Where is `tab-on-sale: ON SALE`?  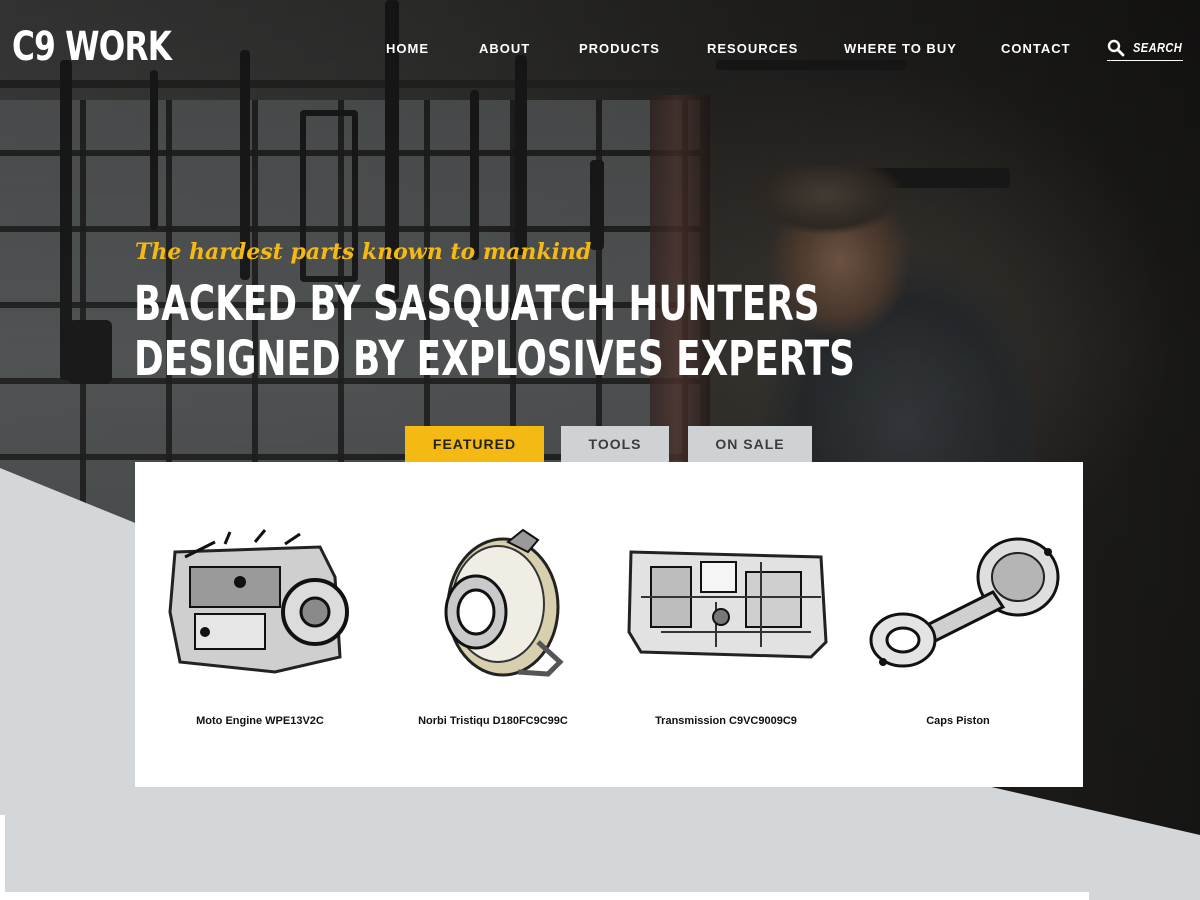
tab-on-sale: ON SALE is located at coordinates (750, 444).